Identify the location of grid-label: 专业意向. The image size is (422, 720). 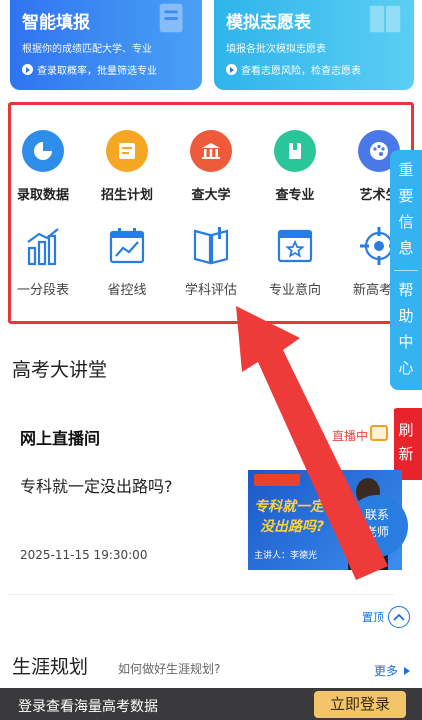
(294, 290).